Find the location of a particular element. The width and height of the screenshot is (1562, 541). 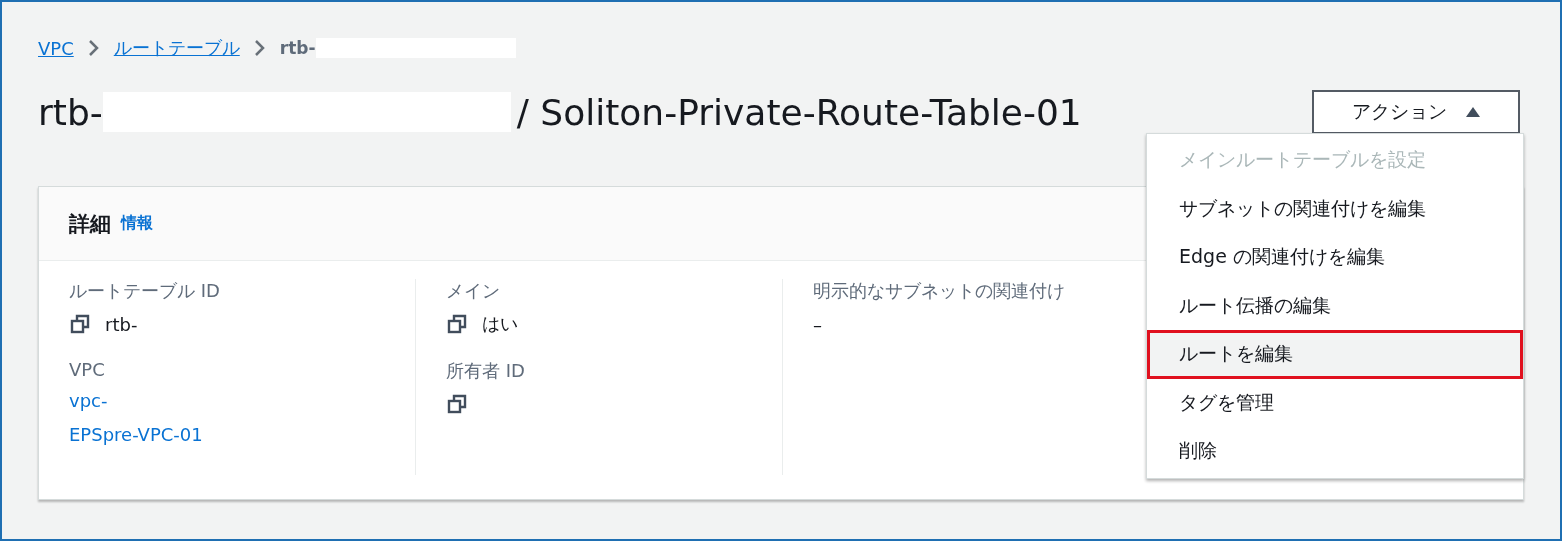

breadcrumb-link: ルートテーブル is located at coordinates (176, 48).